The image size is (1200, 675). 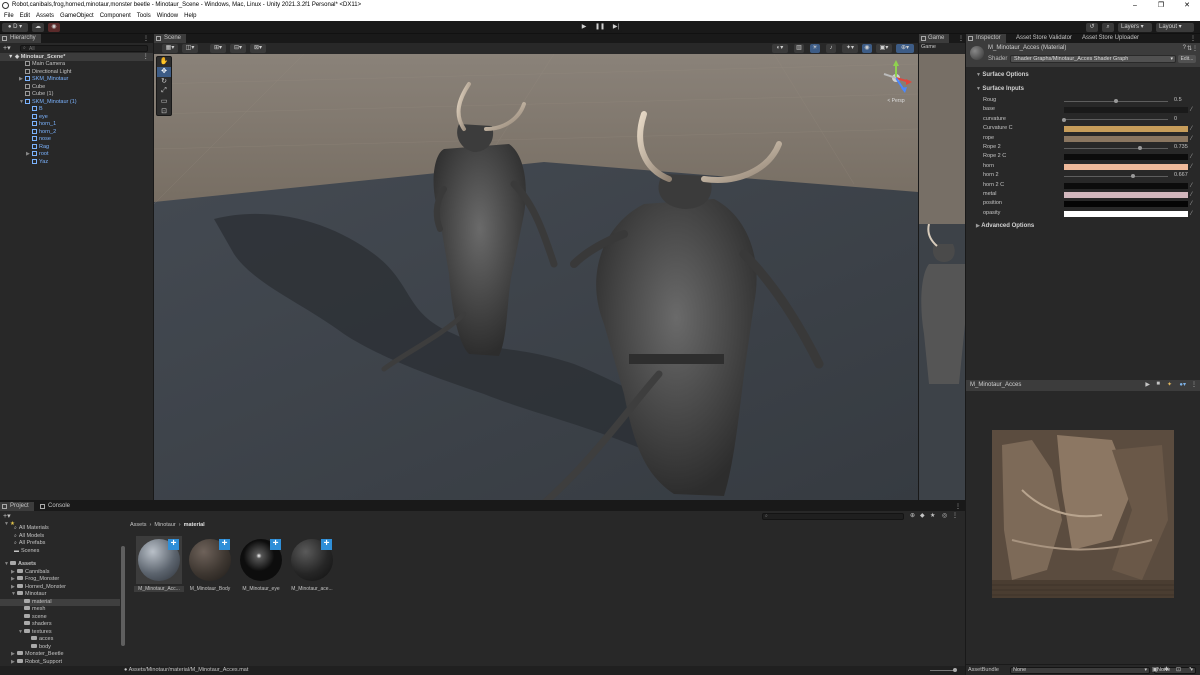 I want to click on favorite-item: ⌕ All Models, so click(x=29, y=537).